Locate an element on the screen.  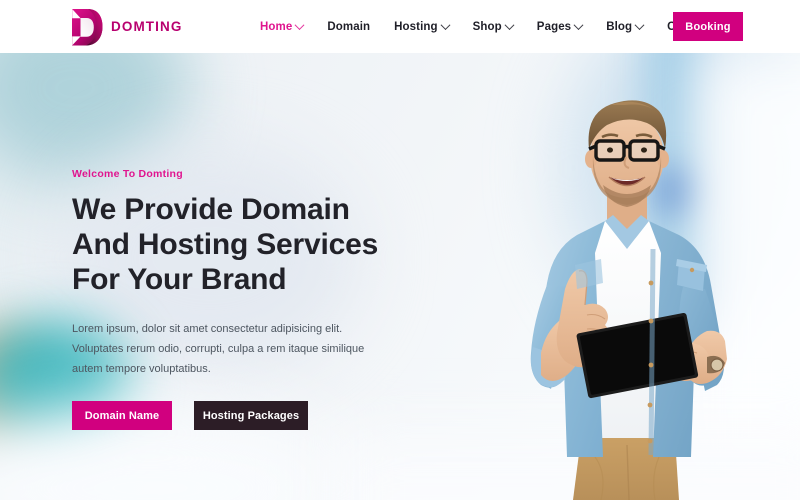
nav-label-home: Home is located at coordinates (276, 26).